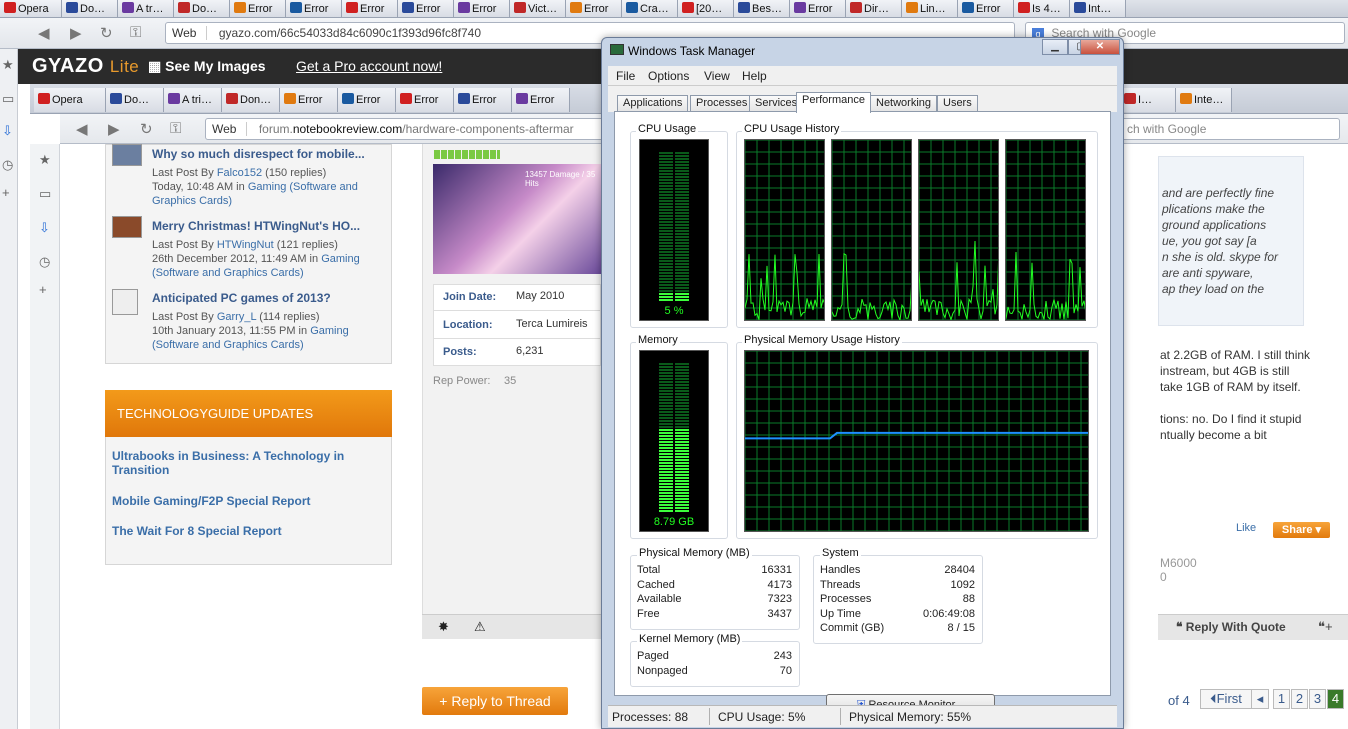  What do you see at coordinates (1246, 528) in the screenshot?
I see `like-link: Like` at bounding box center [1246, 528].